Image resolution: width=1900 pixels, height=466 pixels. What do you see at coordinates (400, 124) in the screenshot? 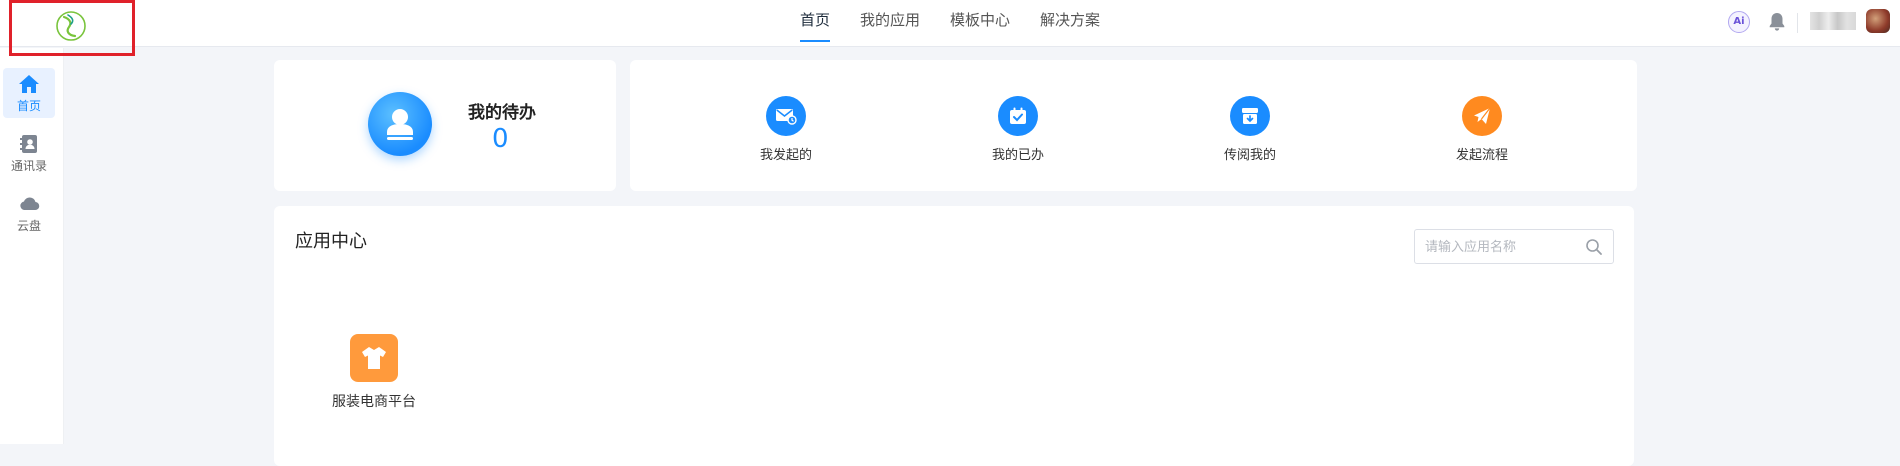
I see `todo-avatar-icon` at bounding box center [400, 124].